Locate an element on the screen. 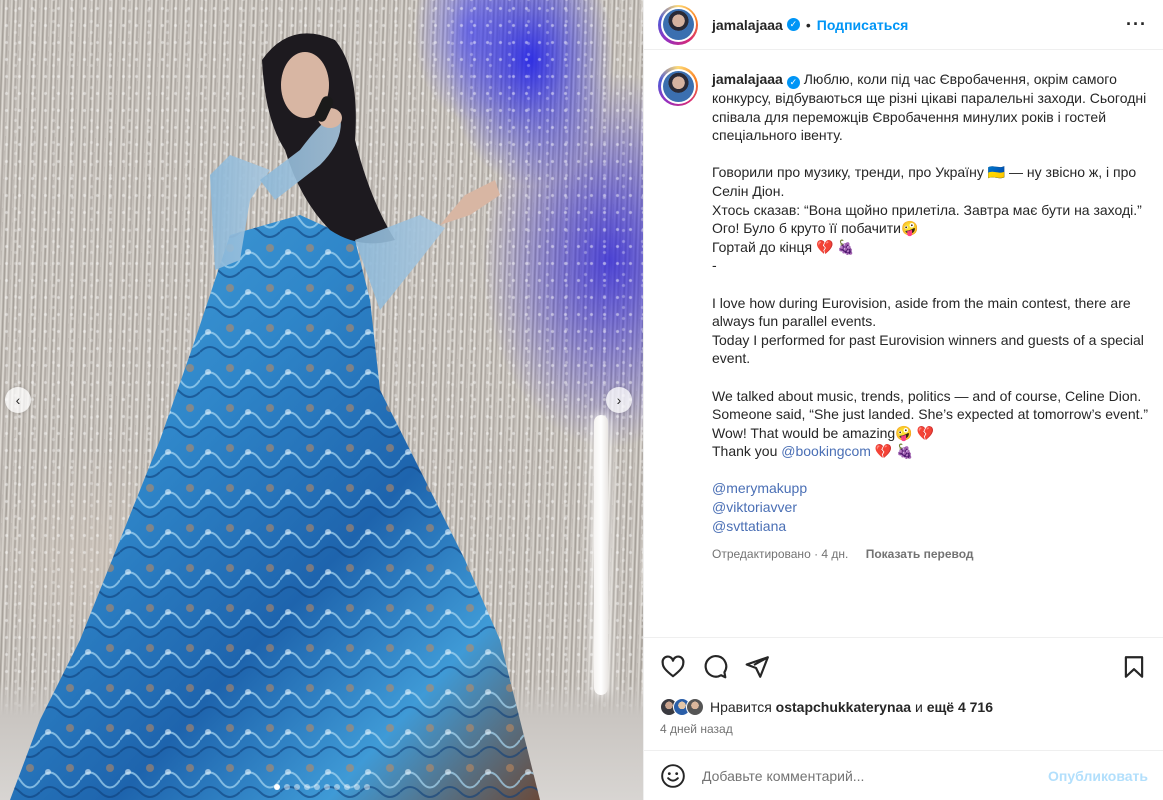  heart-outline-icon is located at coordinates (673, 667).